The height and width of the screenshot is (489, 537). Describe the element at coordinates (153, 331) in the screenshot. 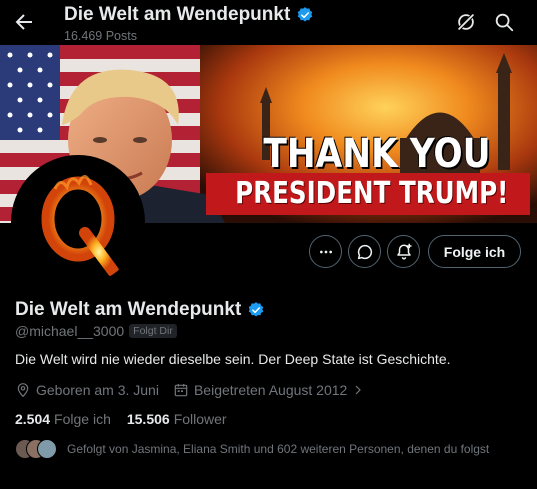

I see `follows-you-badge: Folgt Dir` at that location.